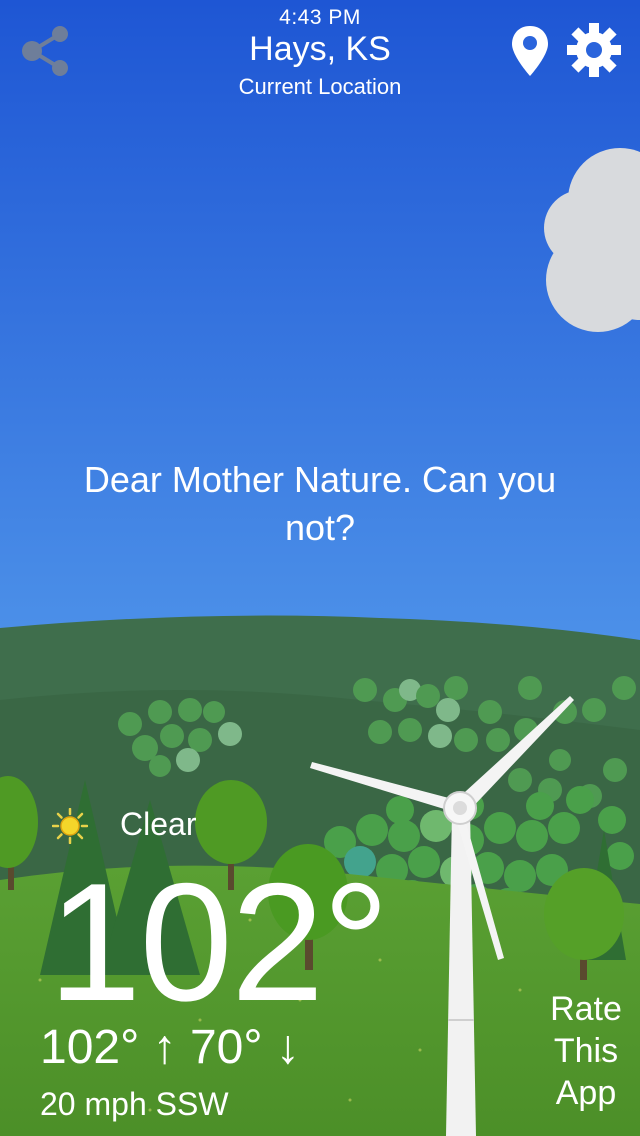 The width and height of the screenshot is (640, 1136). What do you see at coordinates (226, 1047) in the screenshot?
I see `low-temperature: 70°` at bounding box center [226, 1047].